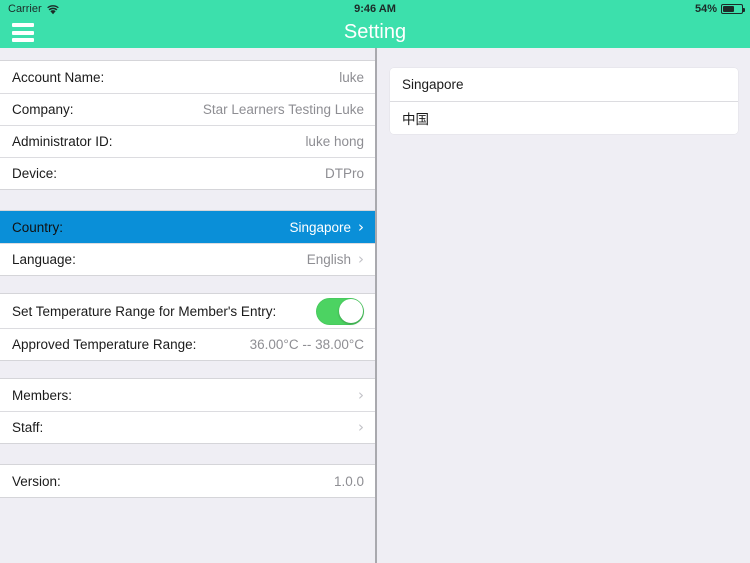 This screenshot has height=563, width=750. I want to click on row-version: Version: 1.0.0, so click(188, 481).